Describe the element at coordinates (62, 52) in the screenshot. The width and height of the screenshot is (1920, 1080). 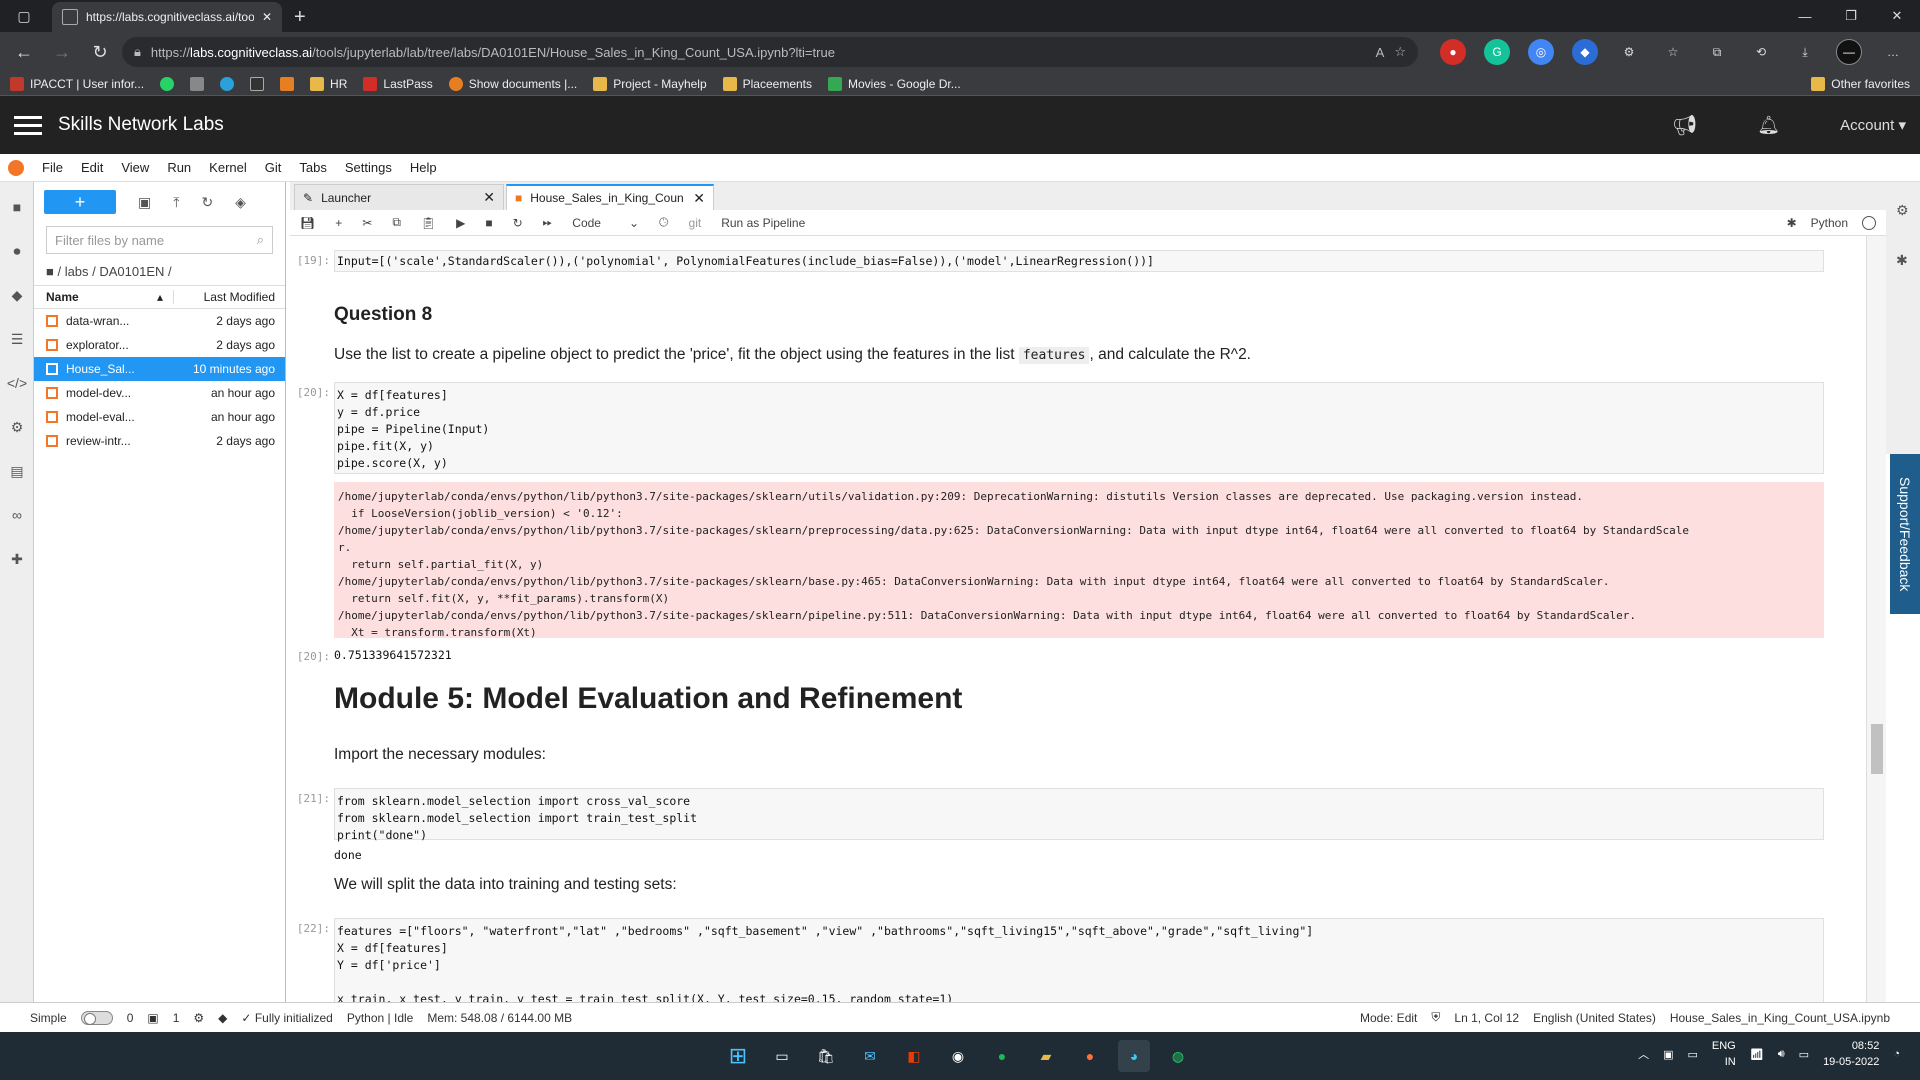
I see `forward-button: →` at that location.